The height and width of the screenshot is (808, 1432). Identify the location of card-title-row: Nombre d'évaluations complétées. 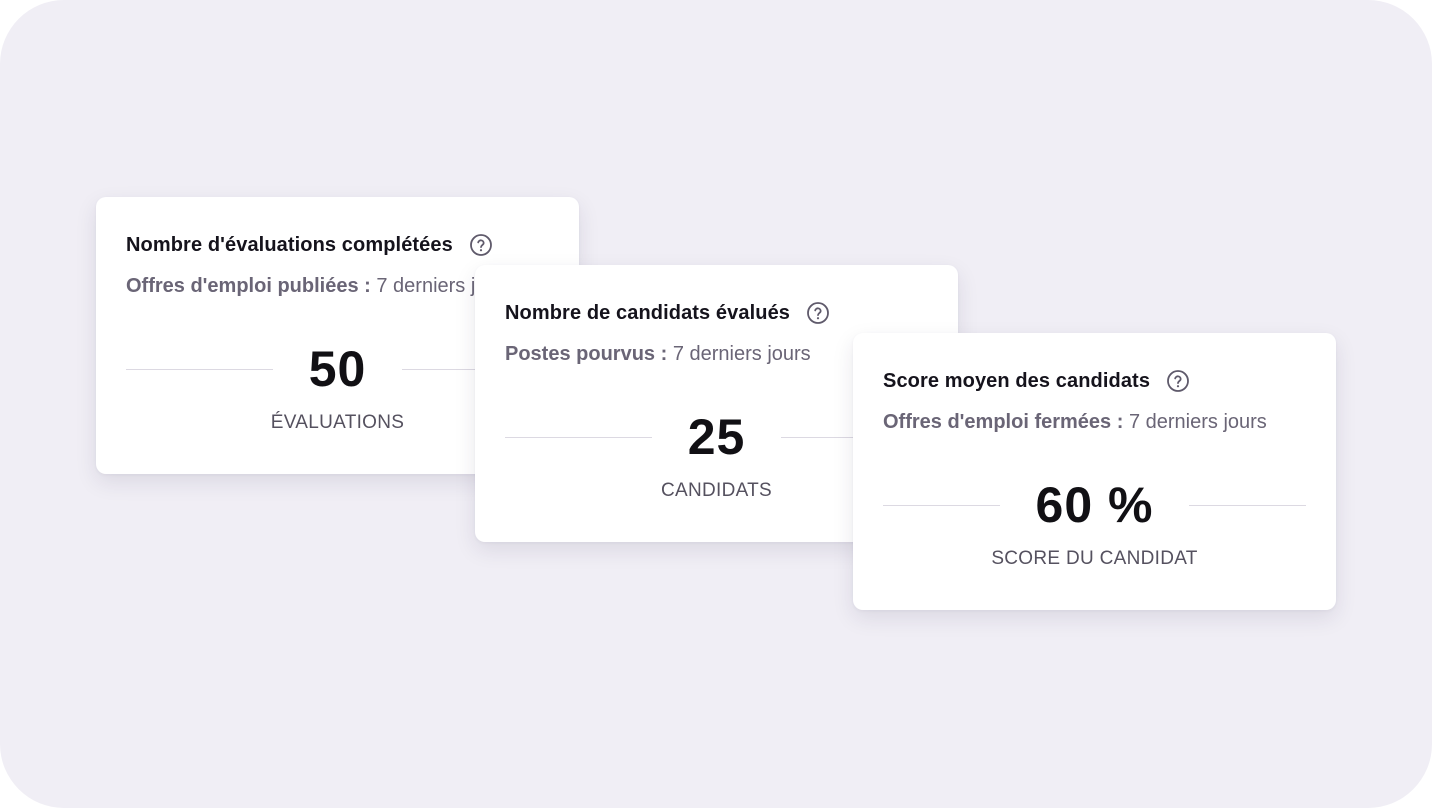
(309, 245).